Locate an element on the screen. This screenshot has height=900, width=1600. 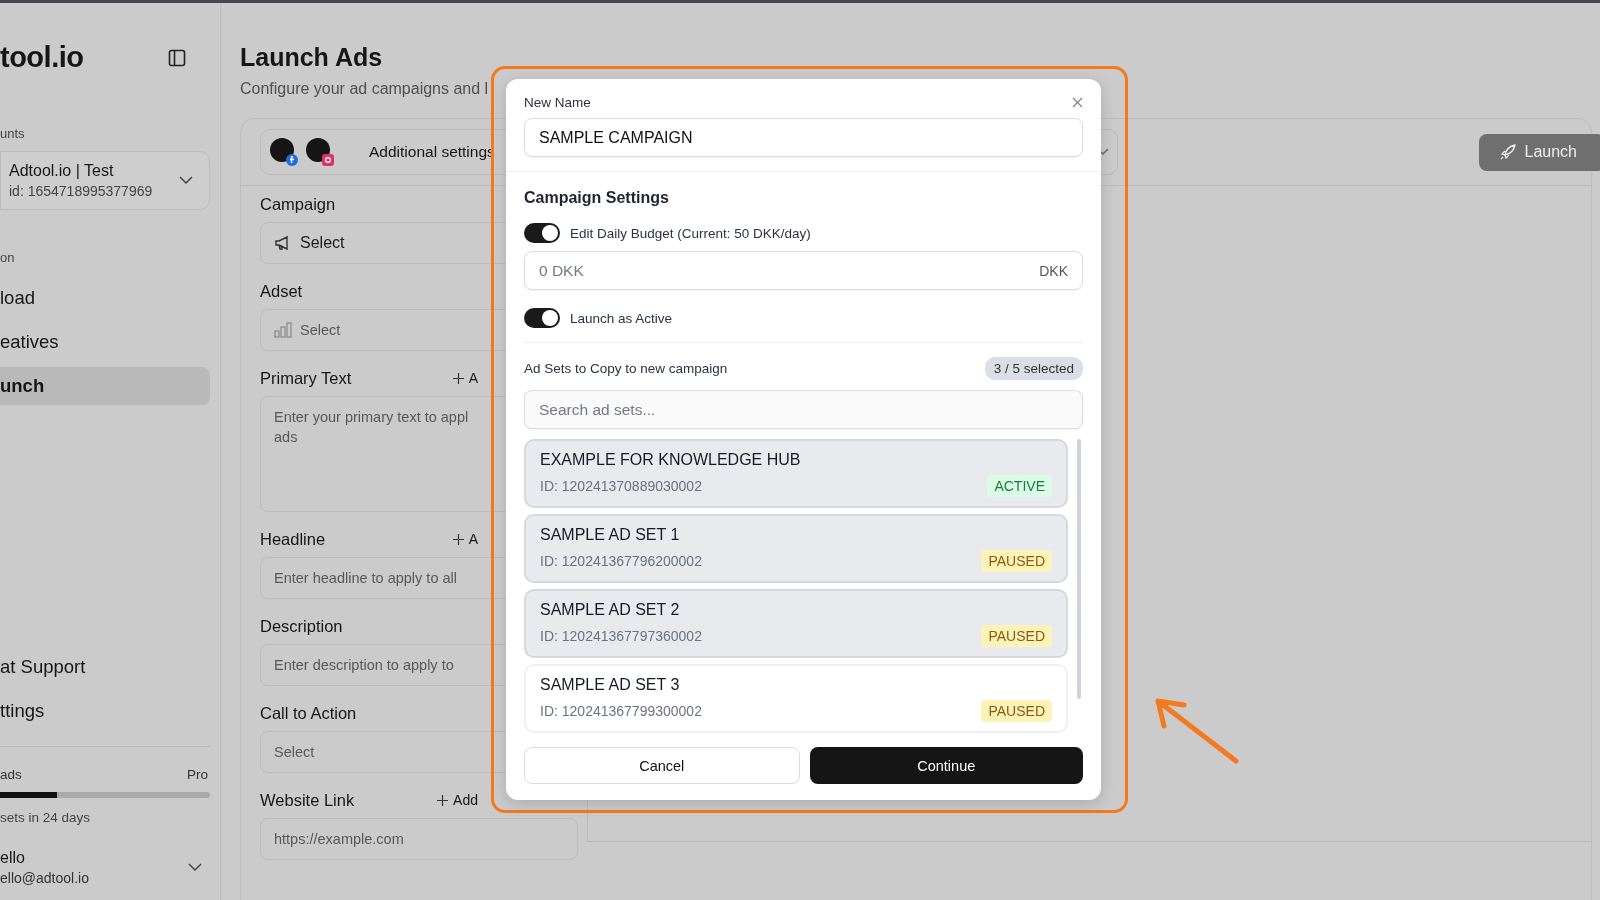
field-label: Website Link is located at coordinates (307, 800).